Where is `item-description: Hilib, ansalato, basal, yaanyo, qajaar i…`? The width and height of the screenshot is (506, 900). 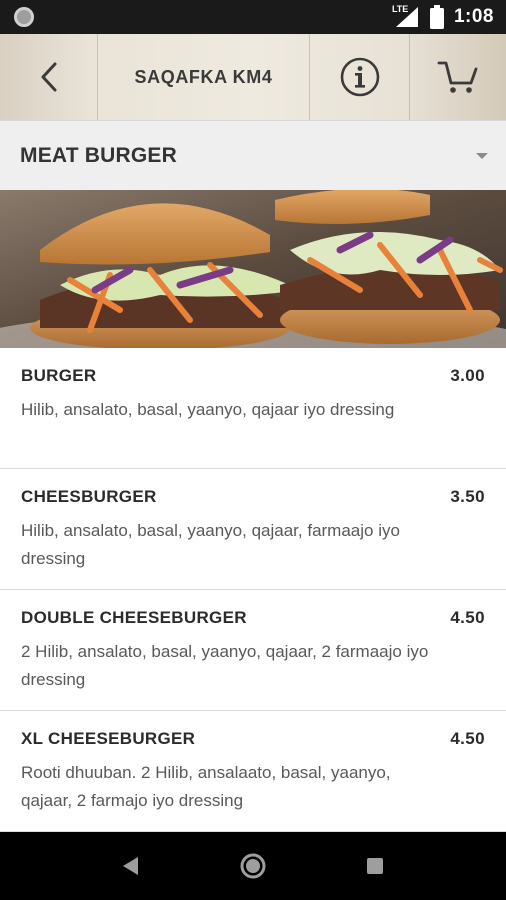 item-description: Hilib, ansalato, basal, yaanyo, qajaar i… is located at coordinates (208, 409).